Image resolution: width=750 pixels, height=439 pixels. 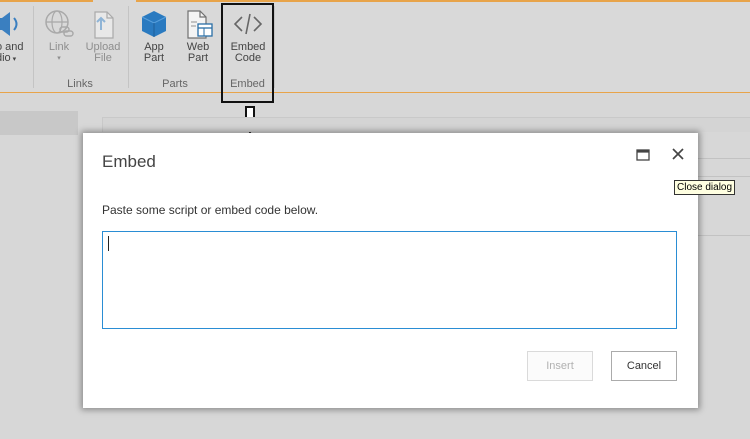 What do you see at coordinates (175, 84) in the screenshot?
I see `group-label-parts: Parts` at bounding box center [175, 84].